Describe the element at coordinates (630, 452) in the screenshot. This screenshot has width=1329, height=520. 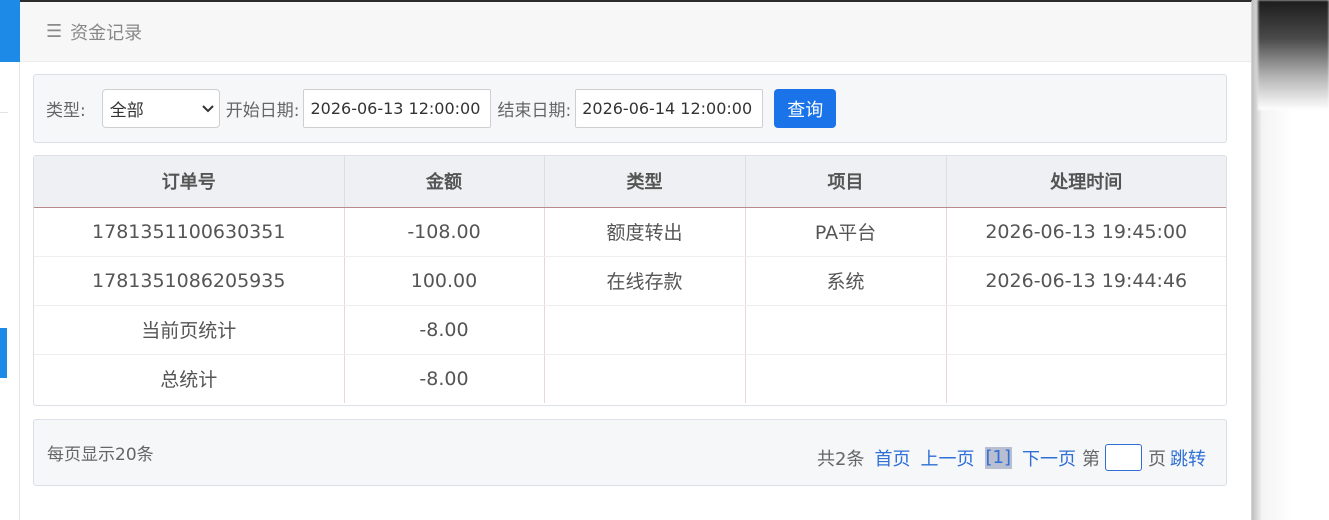
I see `pagination-bar: 每页显示20条 共2条 首页 上一页 [1] 下一页 第 页 跳转` at that location.